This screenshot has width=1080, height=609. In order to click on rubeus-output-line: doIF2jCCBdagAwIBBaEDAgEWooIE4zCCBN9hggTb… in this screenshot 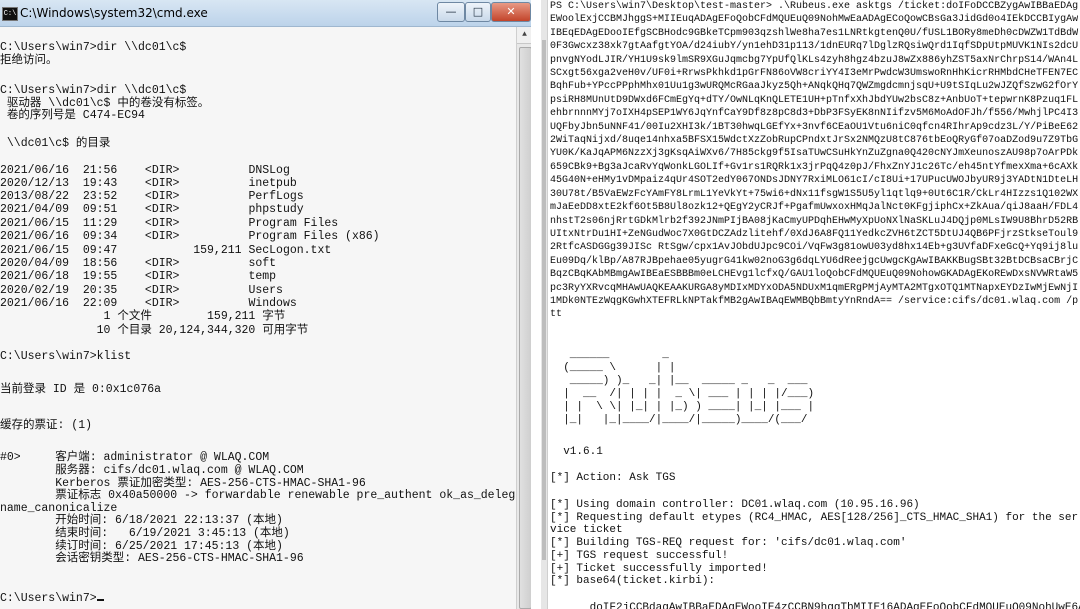, I will do `click(815, 605)`.